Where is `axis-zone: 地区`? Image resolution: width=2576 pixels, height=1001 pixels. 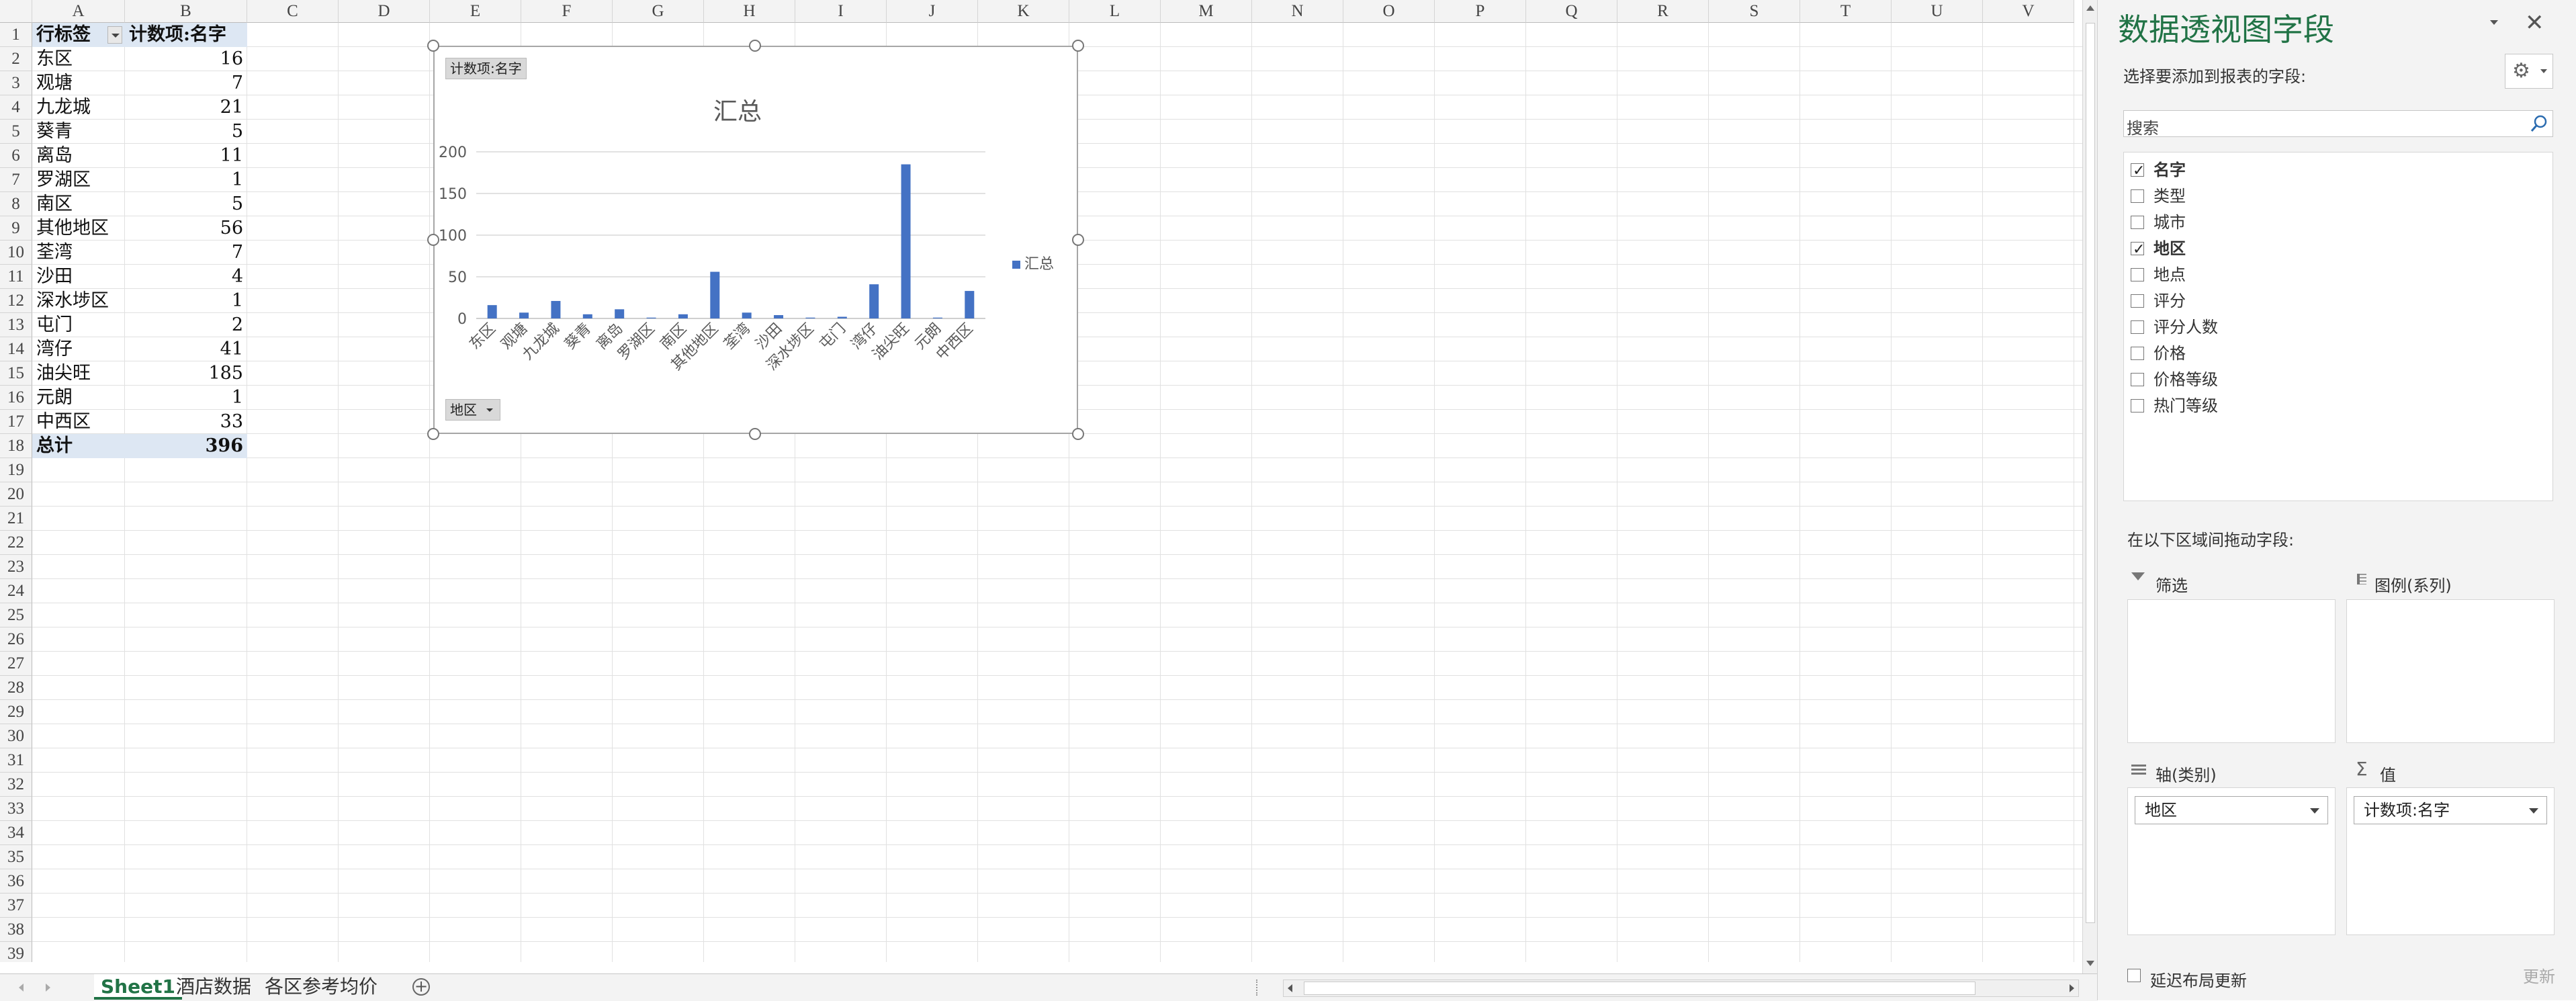 axis-zone: 地区 is located at coordinates (2231, 861).